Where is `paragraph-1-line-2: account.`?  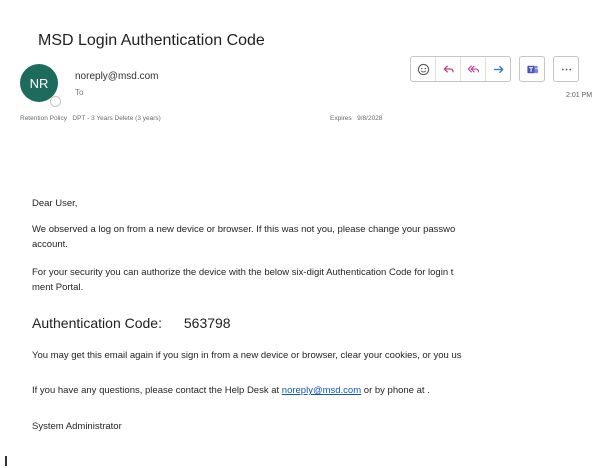
paragraph-1-line-2: account. is located at coordinates (50, 244).